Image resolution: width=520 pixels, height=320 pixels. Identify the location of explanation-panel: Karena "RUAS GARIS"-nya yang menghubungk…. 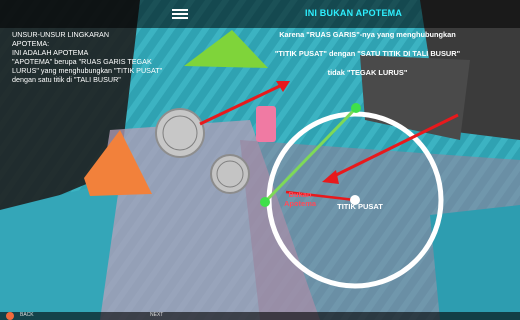
(367, 58).